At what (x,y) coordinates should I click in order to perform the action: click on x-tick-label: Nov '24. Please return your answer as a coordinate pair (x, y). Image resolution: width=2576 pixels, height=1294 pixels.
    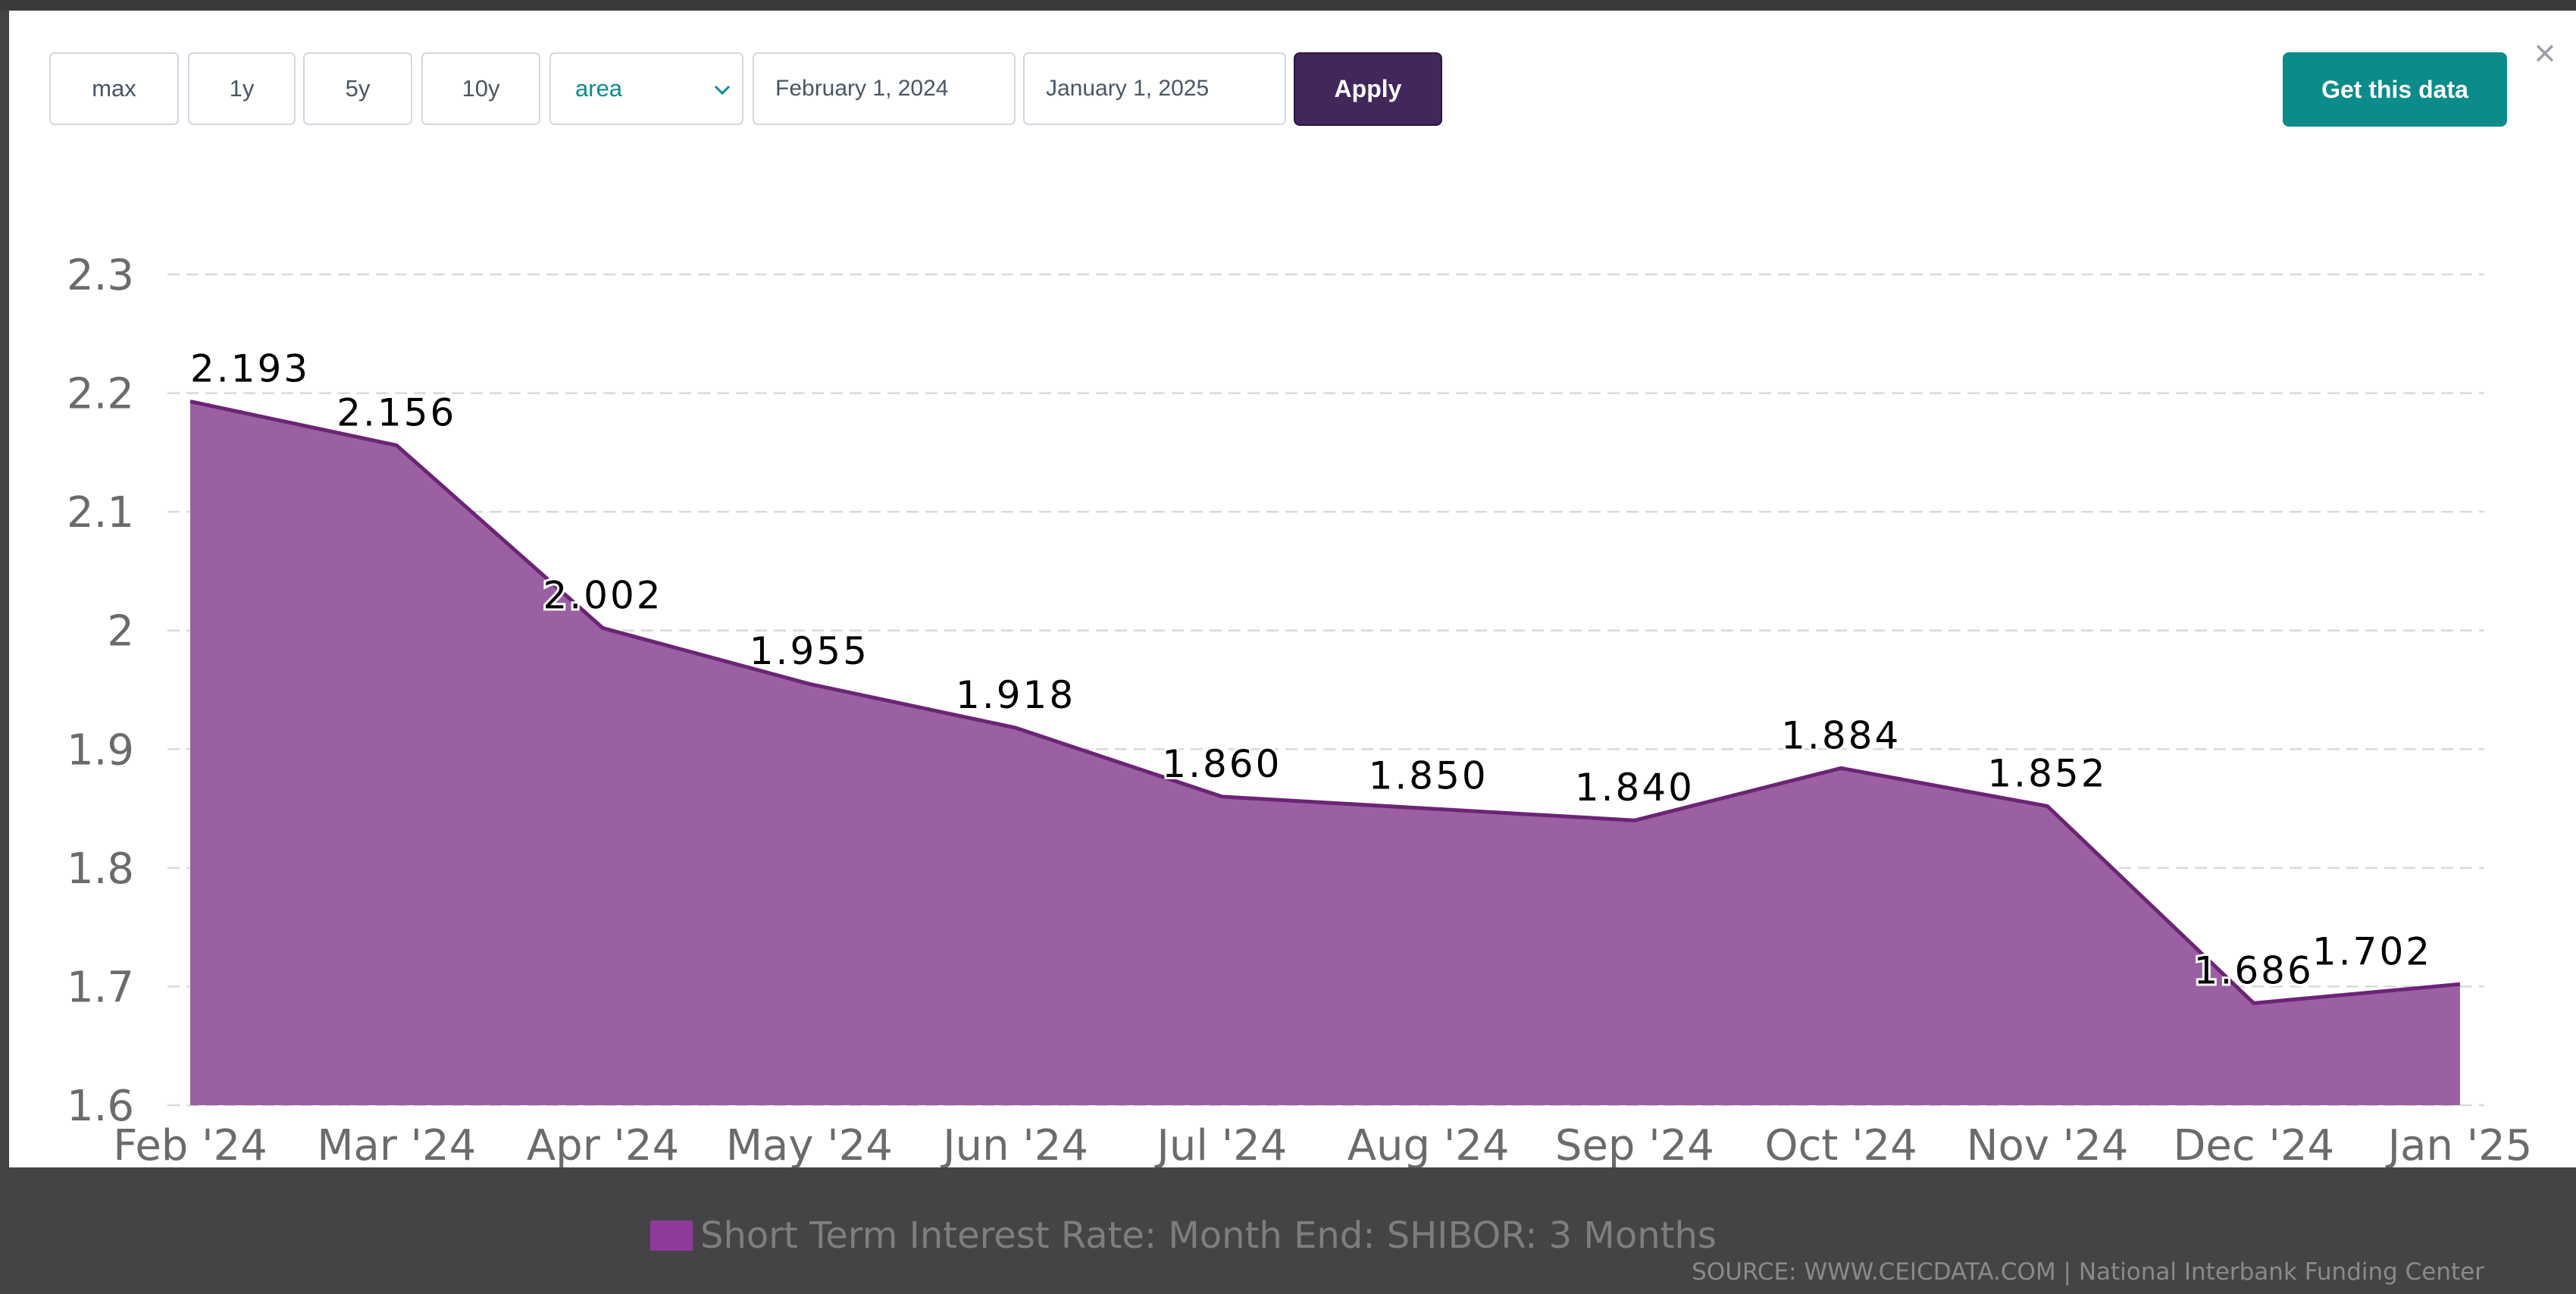
    Looking at the image, I should click on (2048, 1144).